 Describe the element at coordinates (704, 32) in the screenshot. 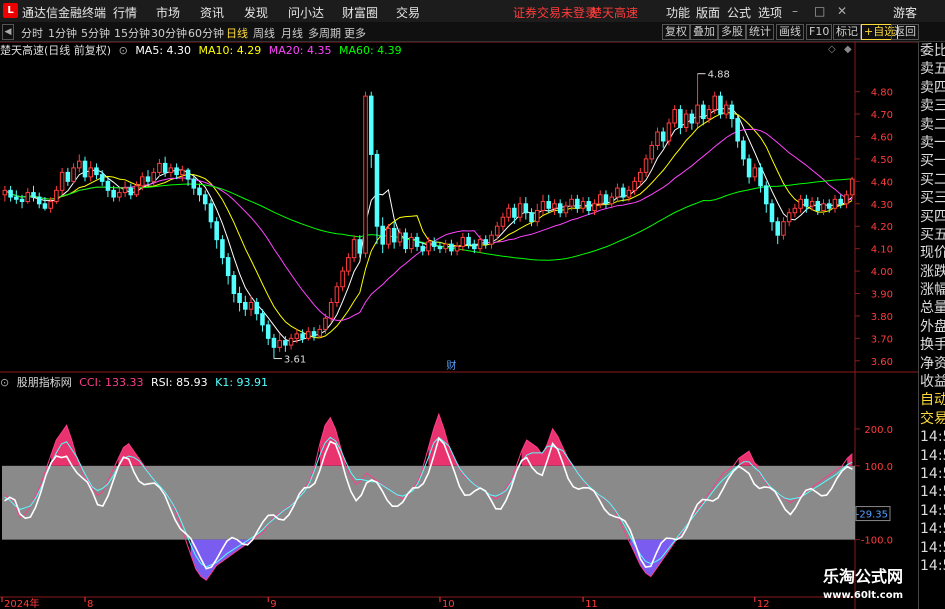

I see `overlay-button: 叠加` at that location.